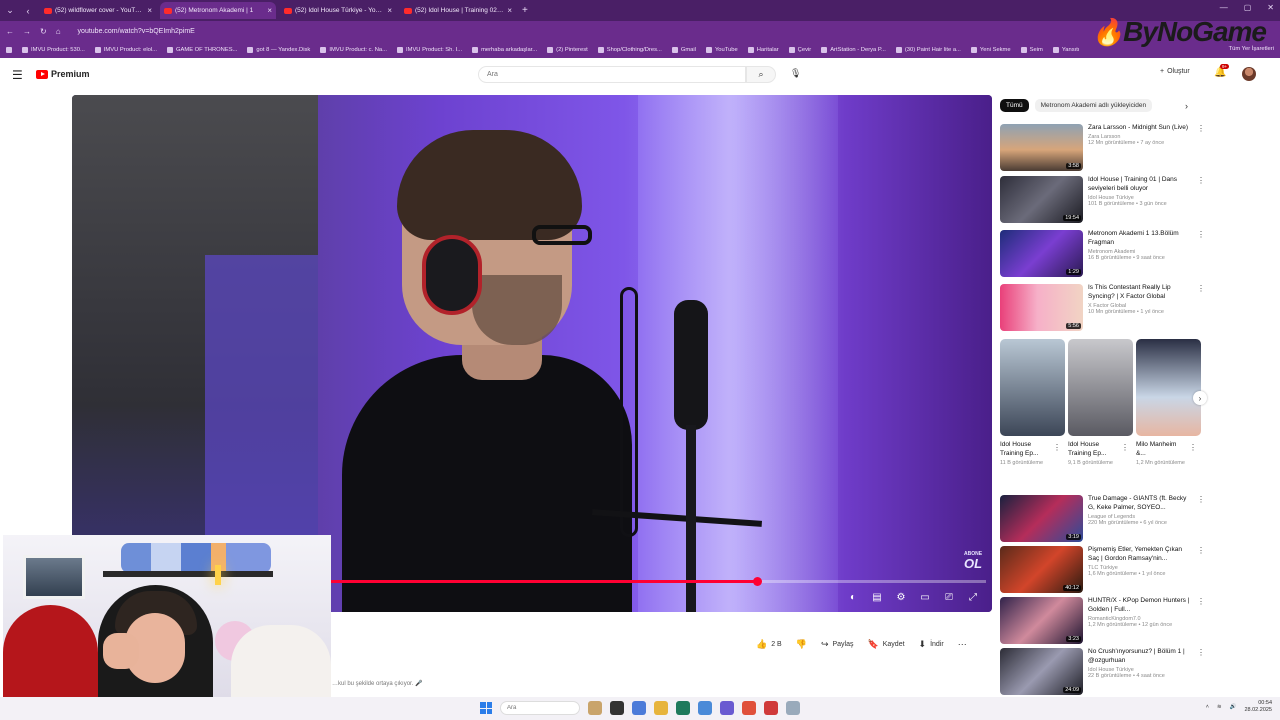  Describe the element at coordinates (1041, 518) in the screenshot. I see `video-thumbnail: 3:19` at that location.